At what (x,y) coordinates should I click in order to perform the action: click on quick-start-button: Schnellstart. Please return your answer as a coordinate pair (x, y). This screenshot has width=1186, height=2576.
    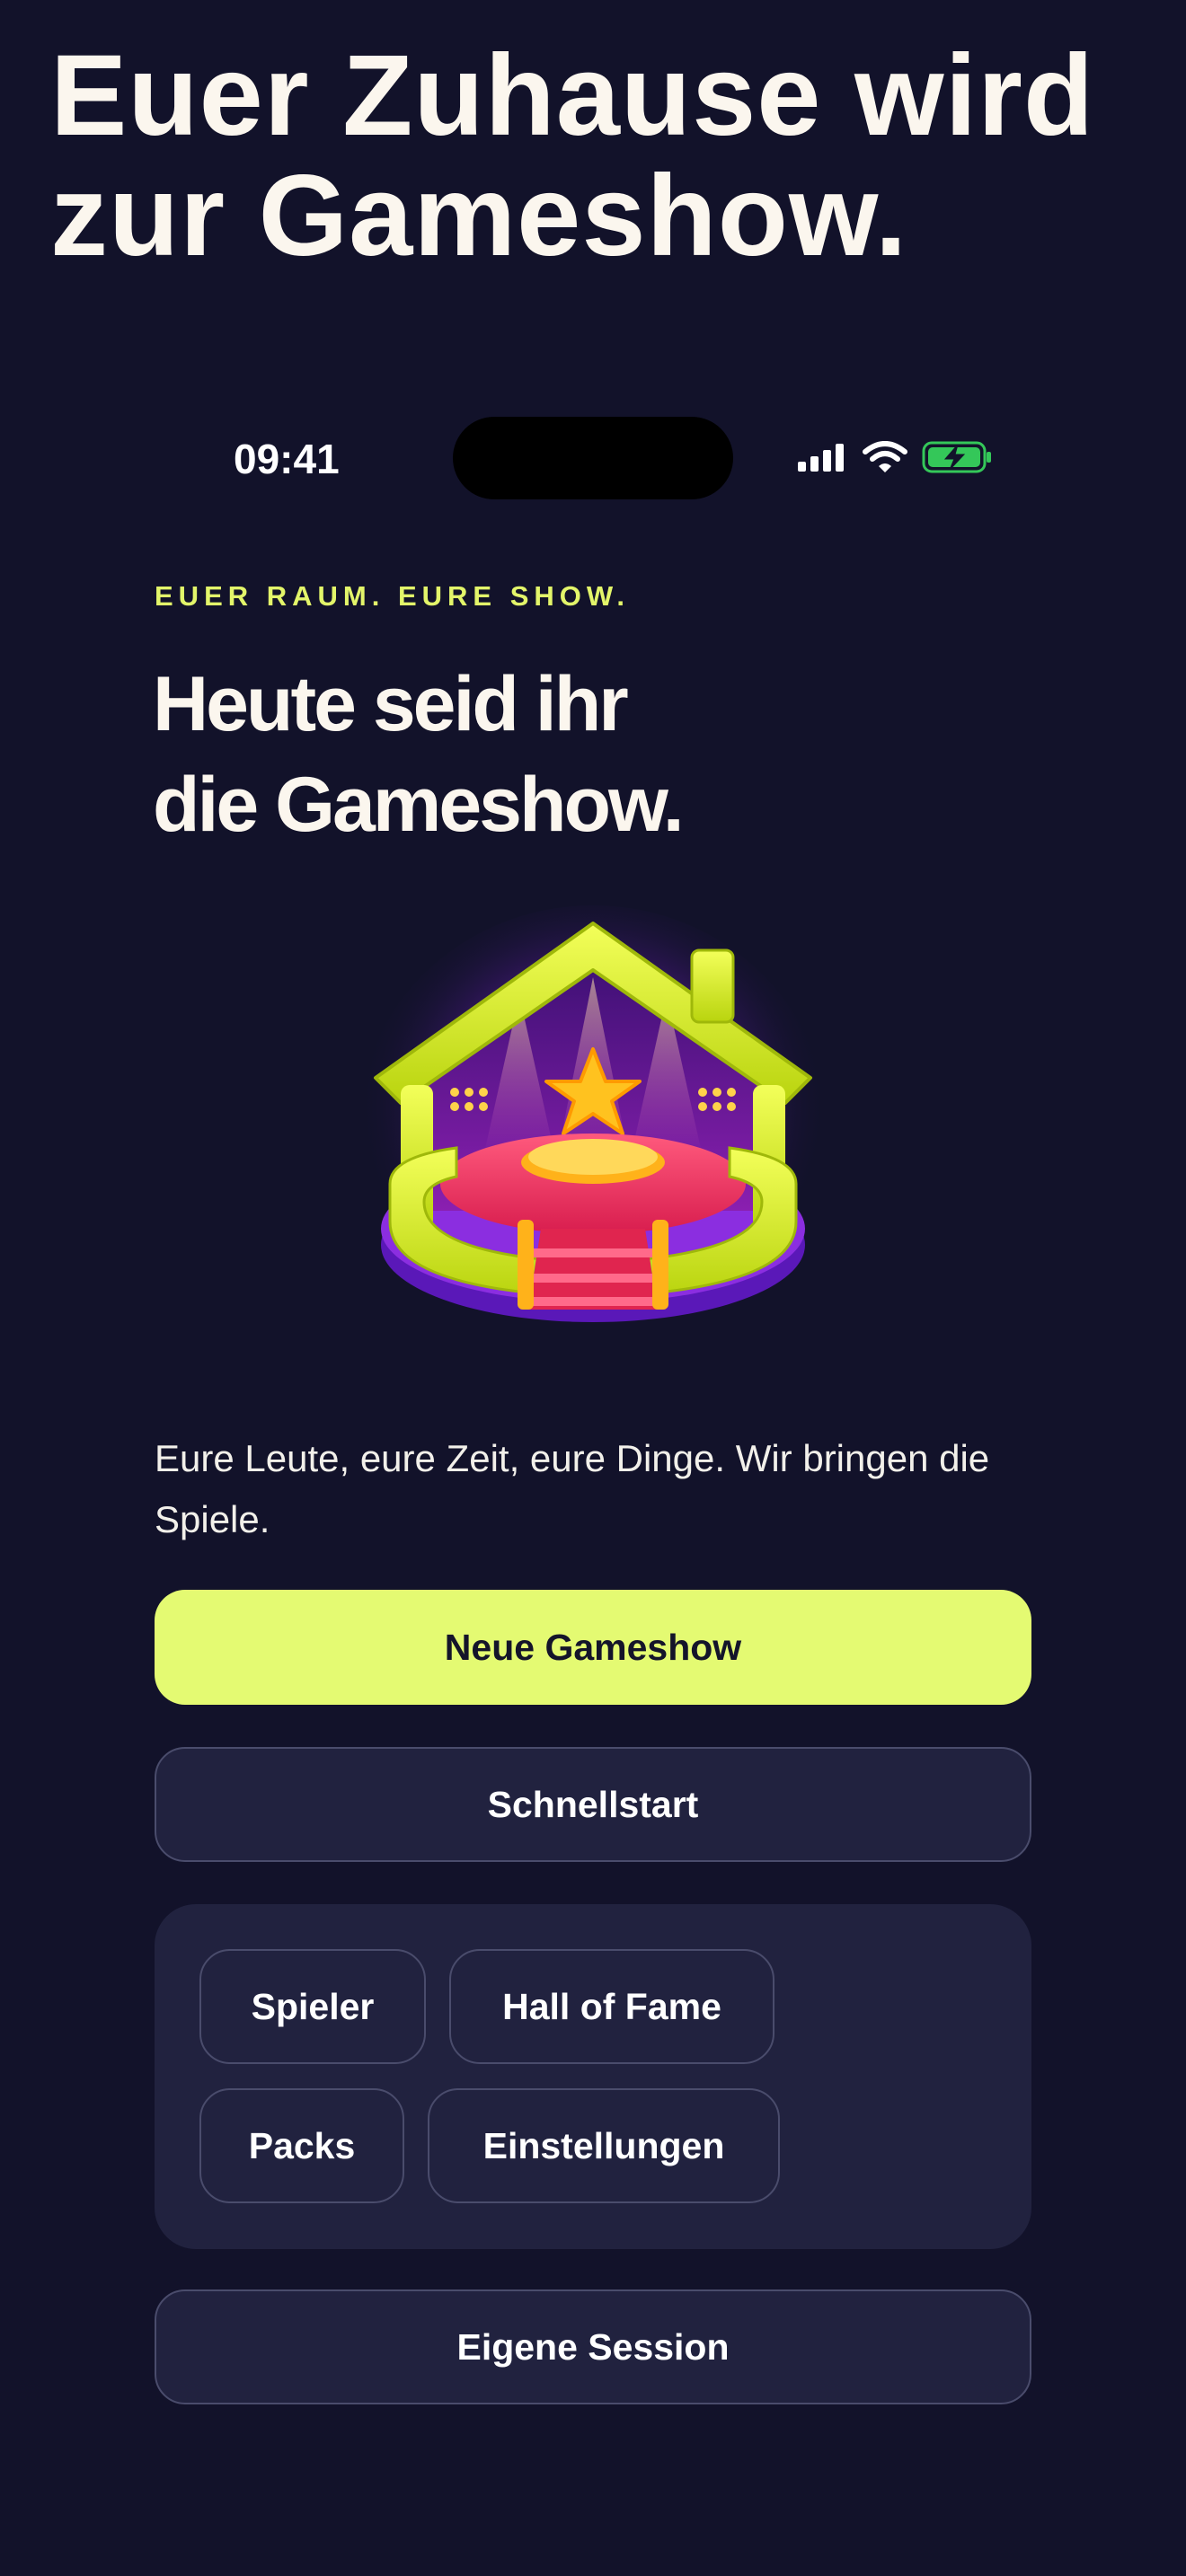
    Looking at the image, I should click on (593, 1804).